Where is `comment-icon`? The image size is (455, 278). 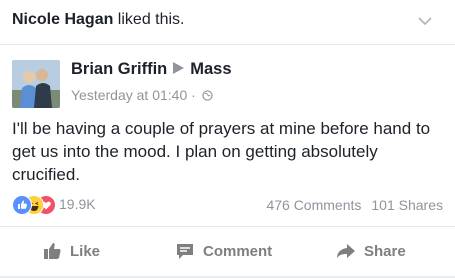 comment-icon is located at coordinates (185, 251).